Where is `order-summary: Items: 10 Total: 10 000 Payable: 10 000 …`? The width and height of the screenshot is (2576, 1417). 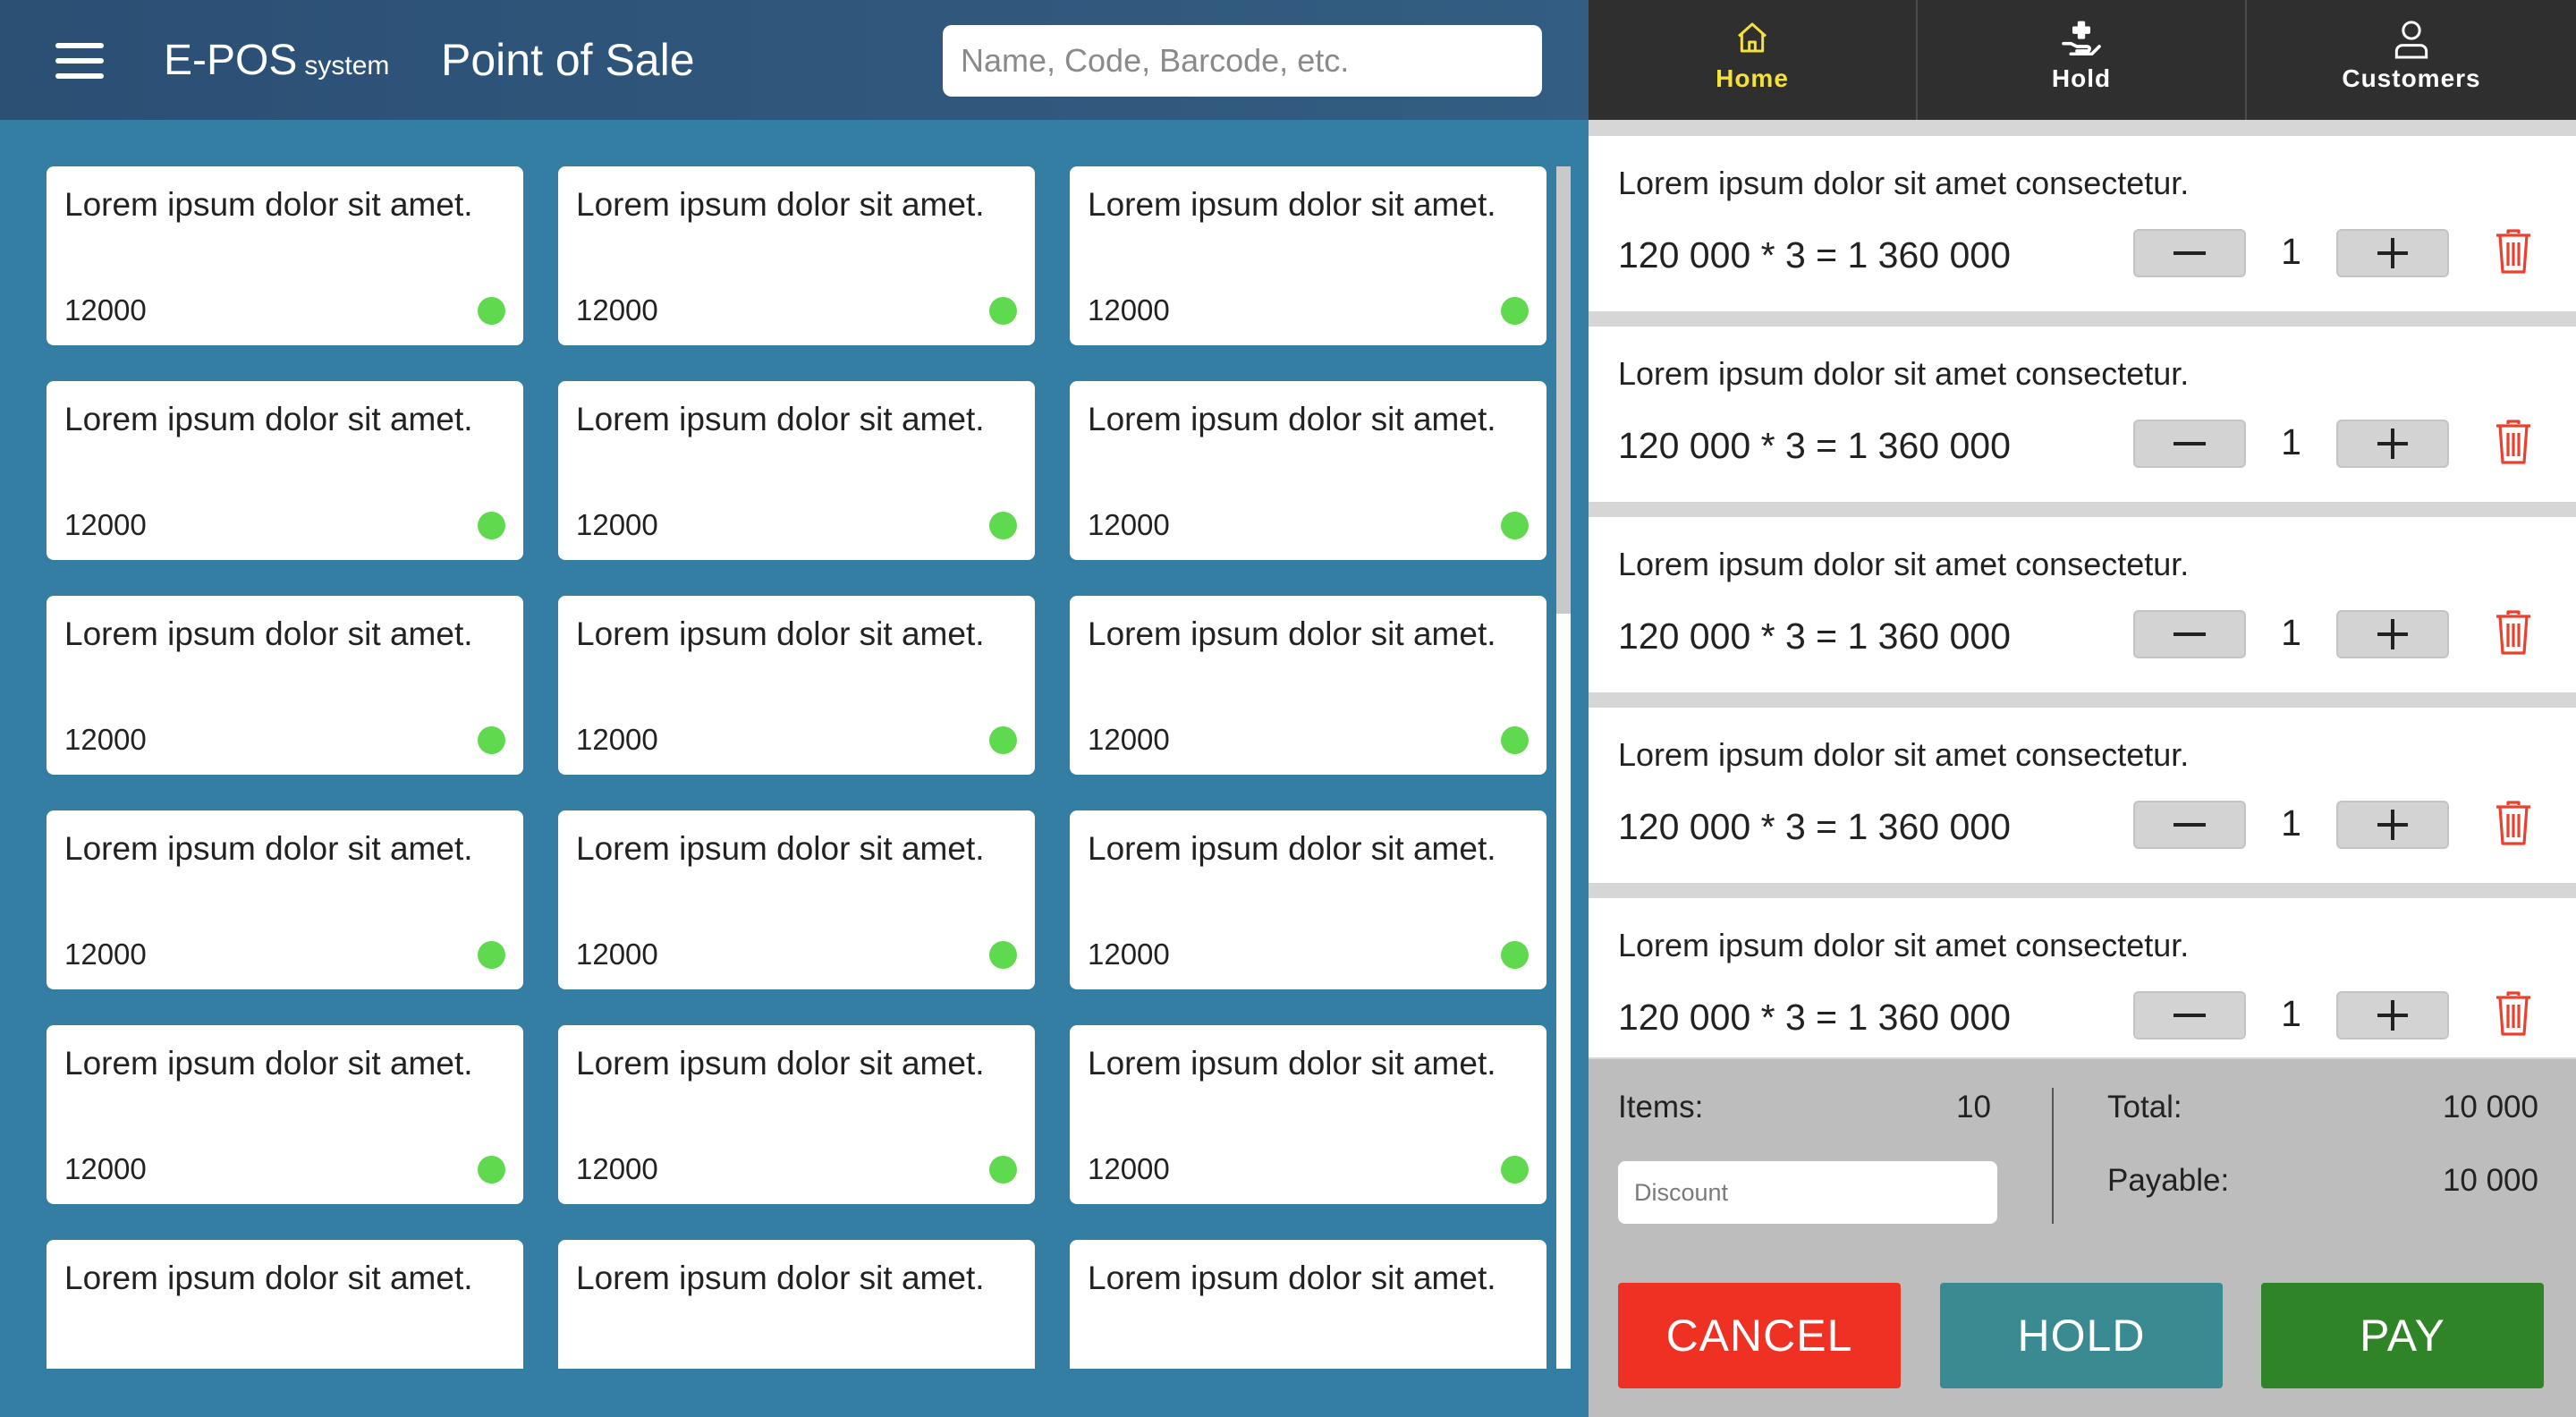
order-summary: Items: 10 Total: 10 000 Payable: 10 000 … is located at coordinates (2082, 1238).